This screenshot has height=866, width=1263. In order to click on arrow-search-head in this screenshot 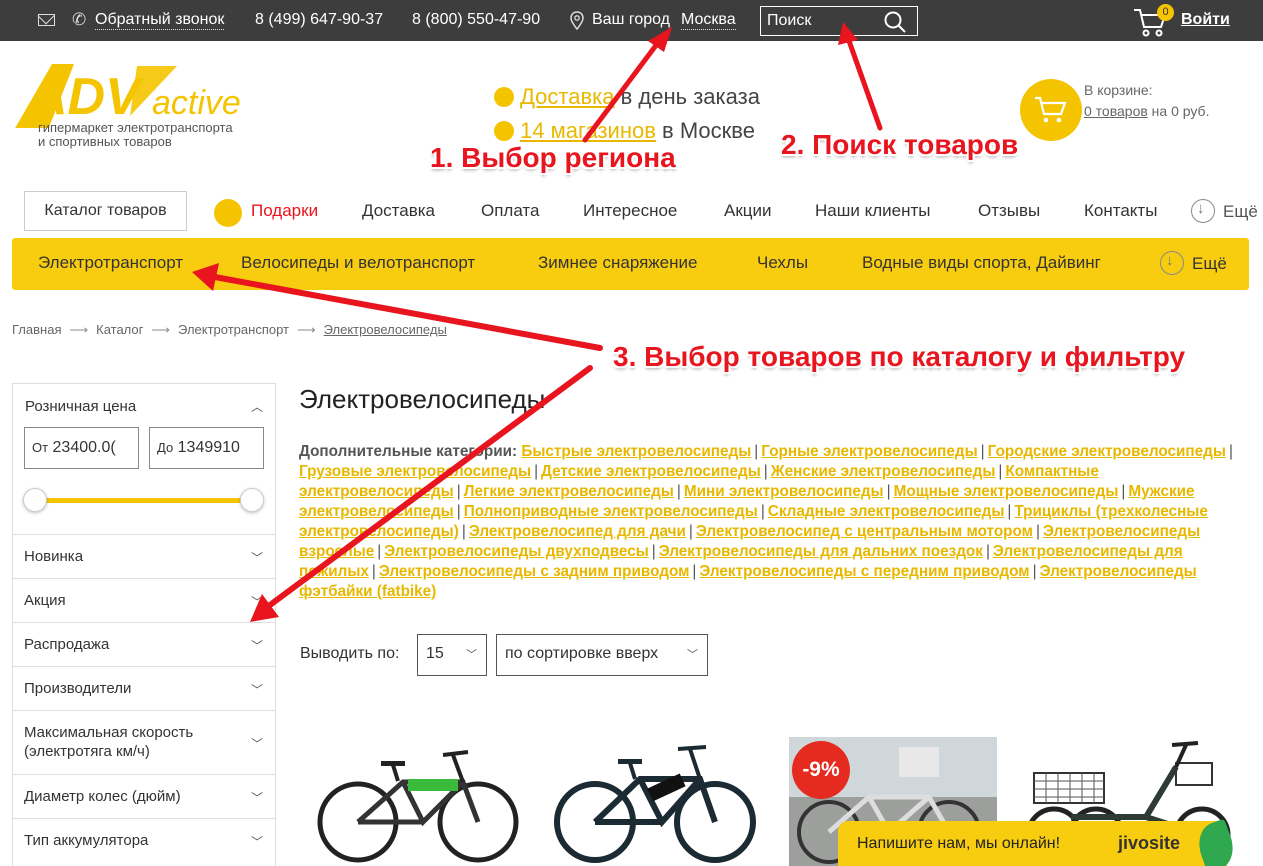, I will do `click(848, 33)`.